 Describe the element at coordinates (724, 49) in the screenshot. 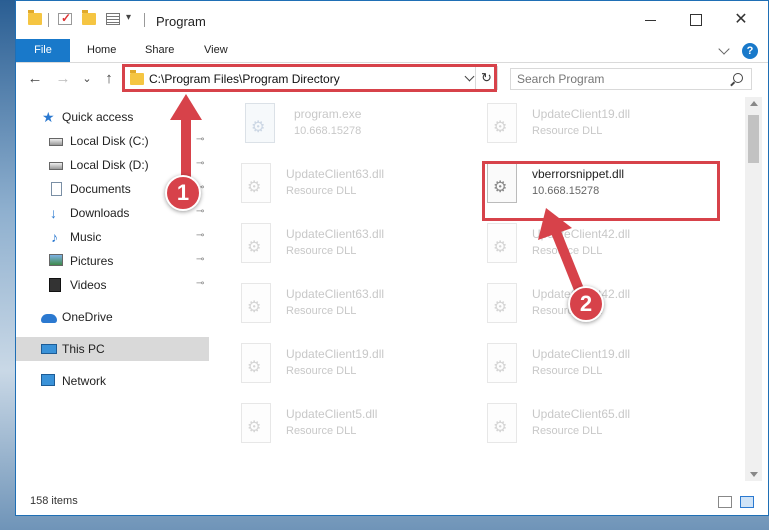

I see `expand-ribbon-icon` at that location.